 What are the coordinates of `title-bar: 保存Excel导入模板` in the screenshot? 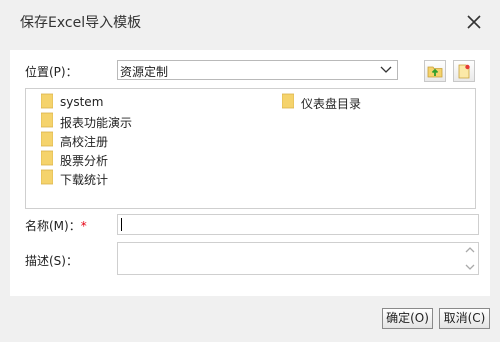 It's located at (250, 21).